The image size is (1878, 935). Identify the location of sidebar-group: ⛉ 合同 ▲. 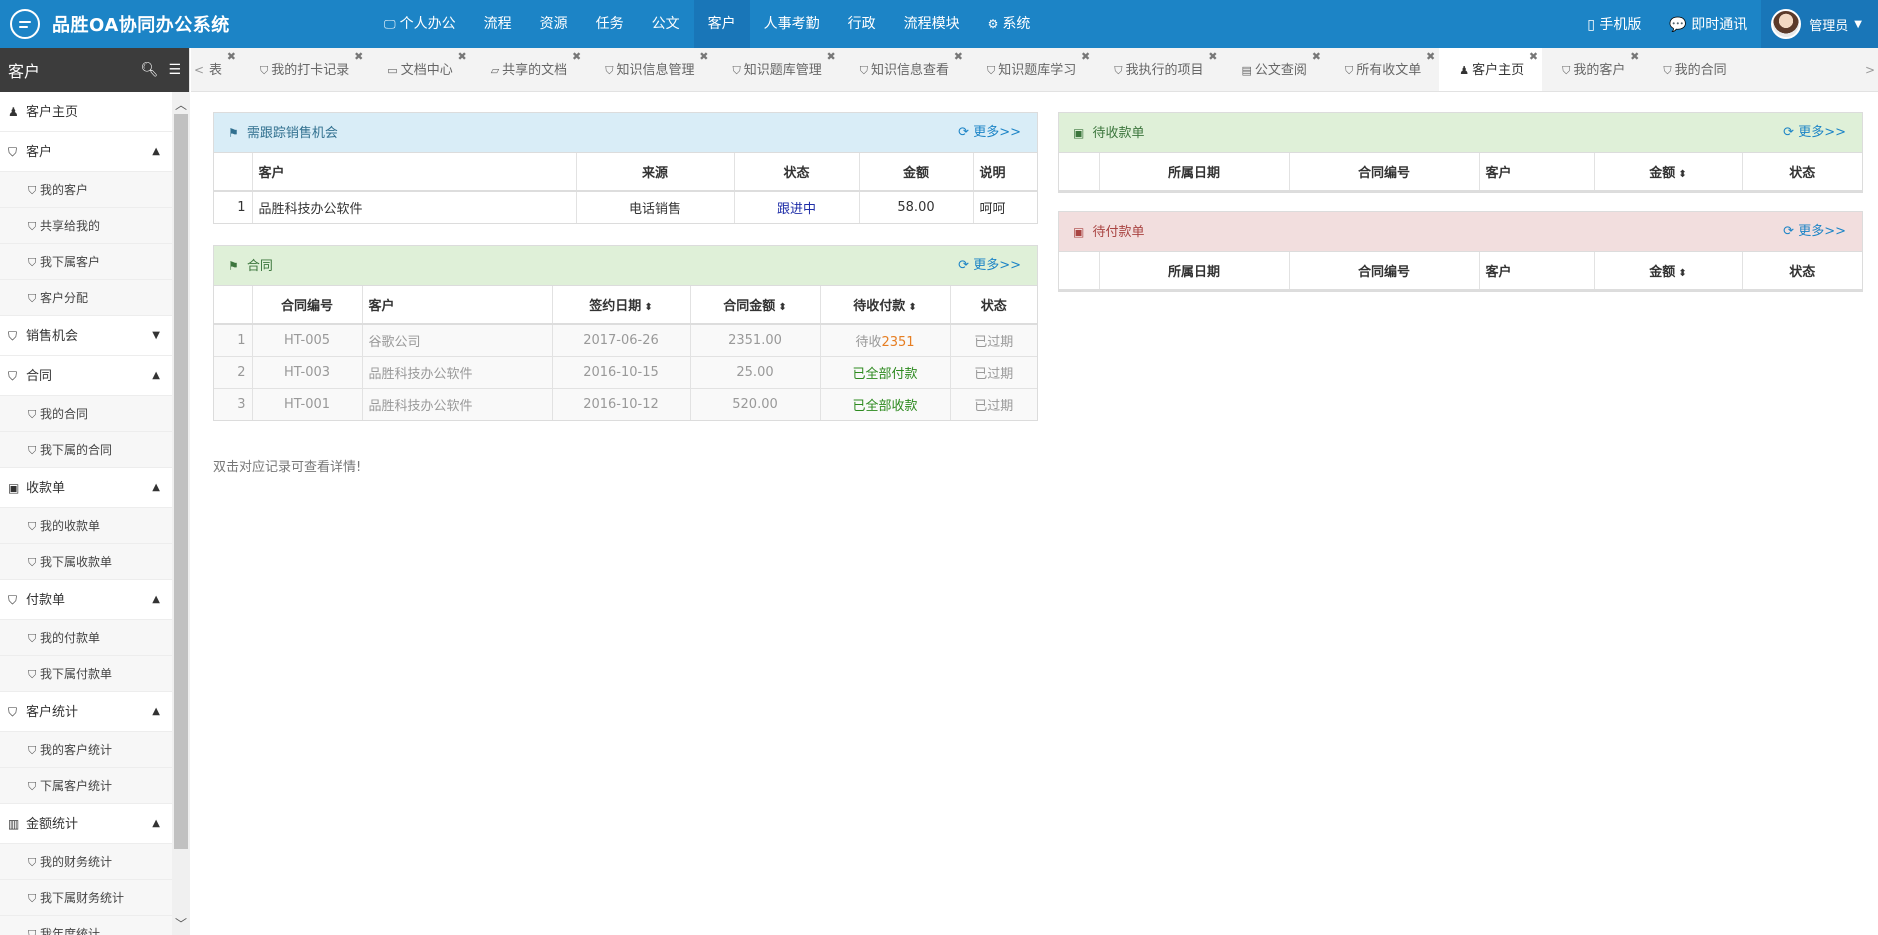
(86, 376).